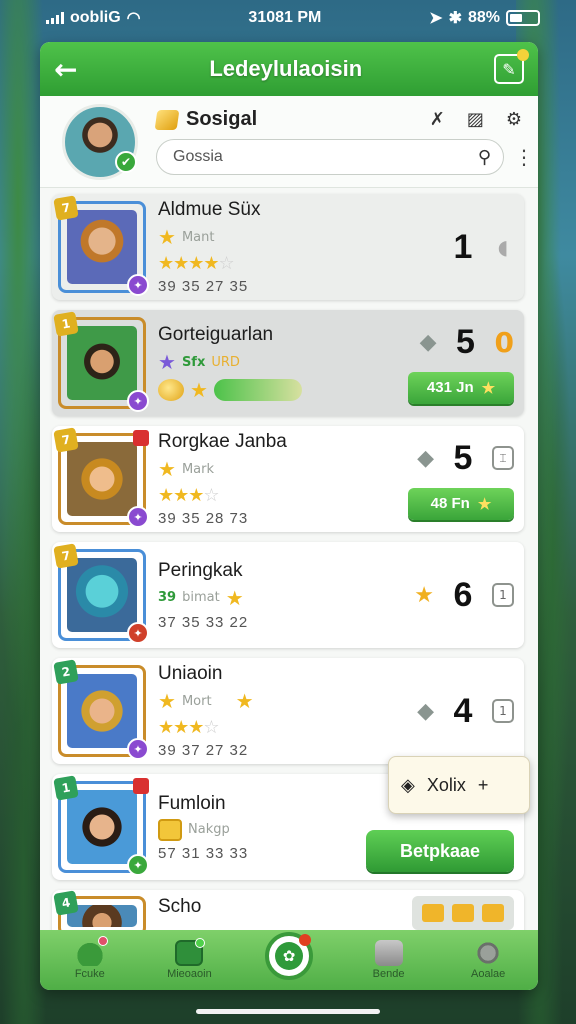 Image resolution: width=576 pixels, height=1024 pixels. What do you see at coordinates (288, 1011) in the screenshot?
I see `home-indicator` at bounding box center [288, 1011].